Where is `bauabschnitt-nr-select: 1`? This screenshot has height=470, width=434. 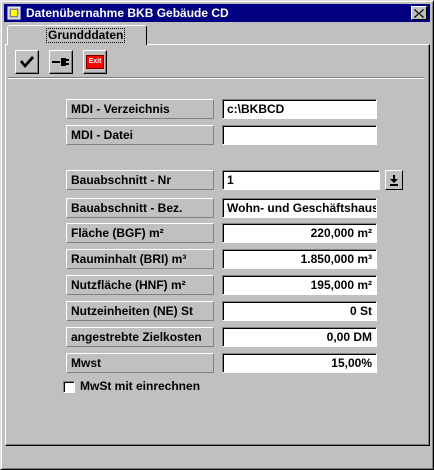
bauabschnitt-nr-select: 1 is located at coordinates (301, 180).